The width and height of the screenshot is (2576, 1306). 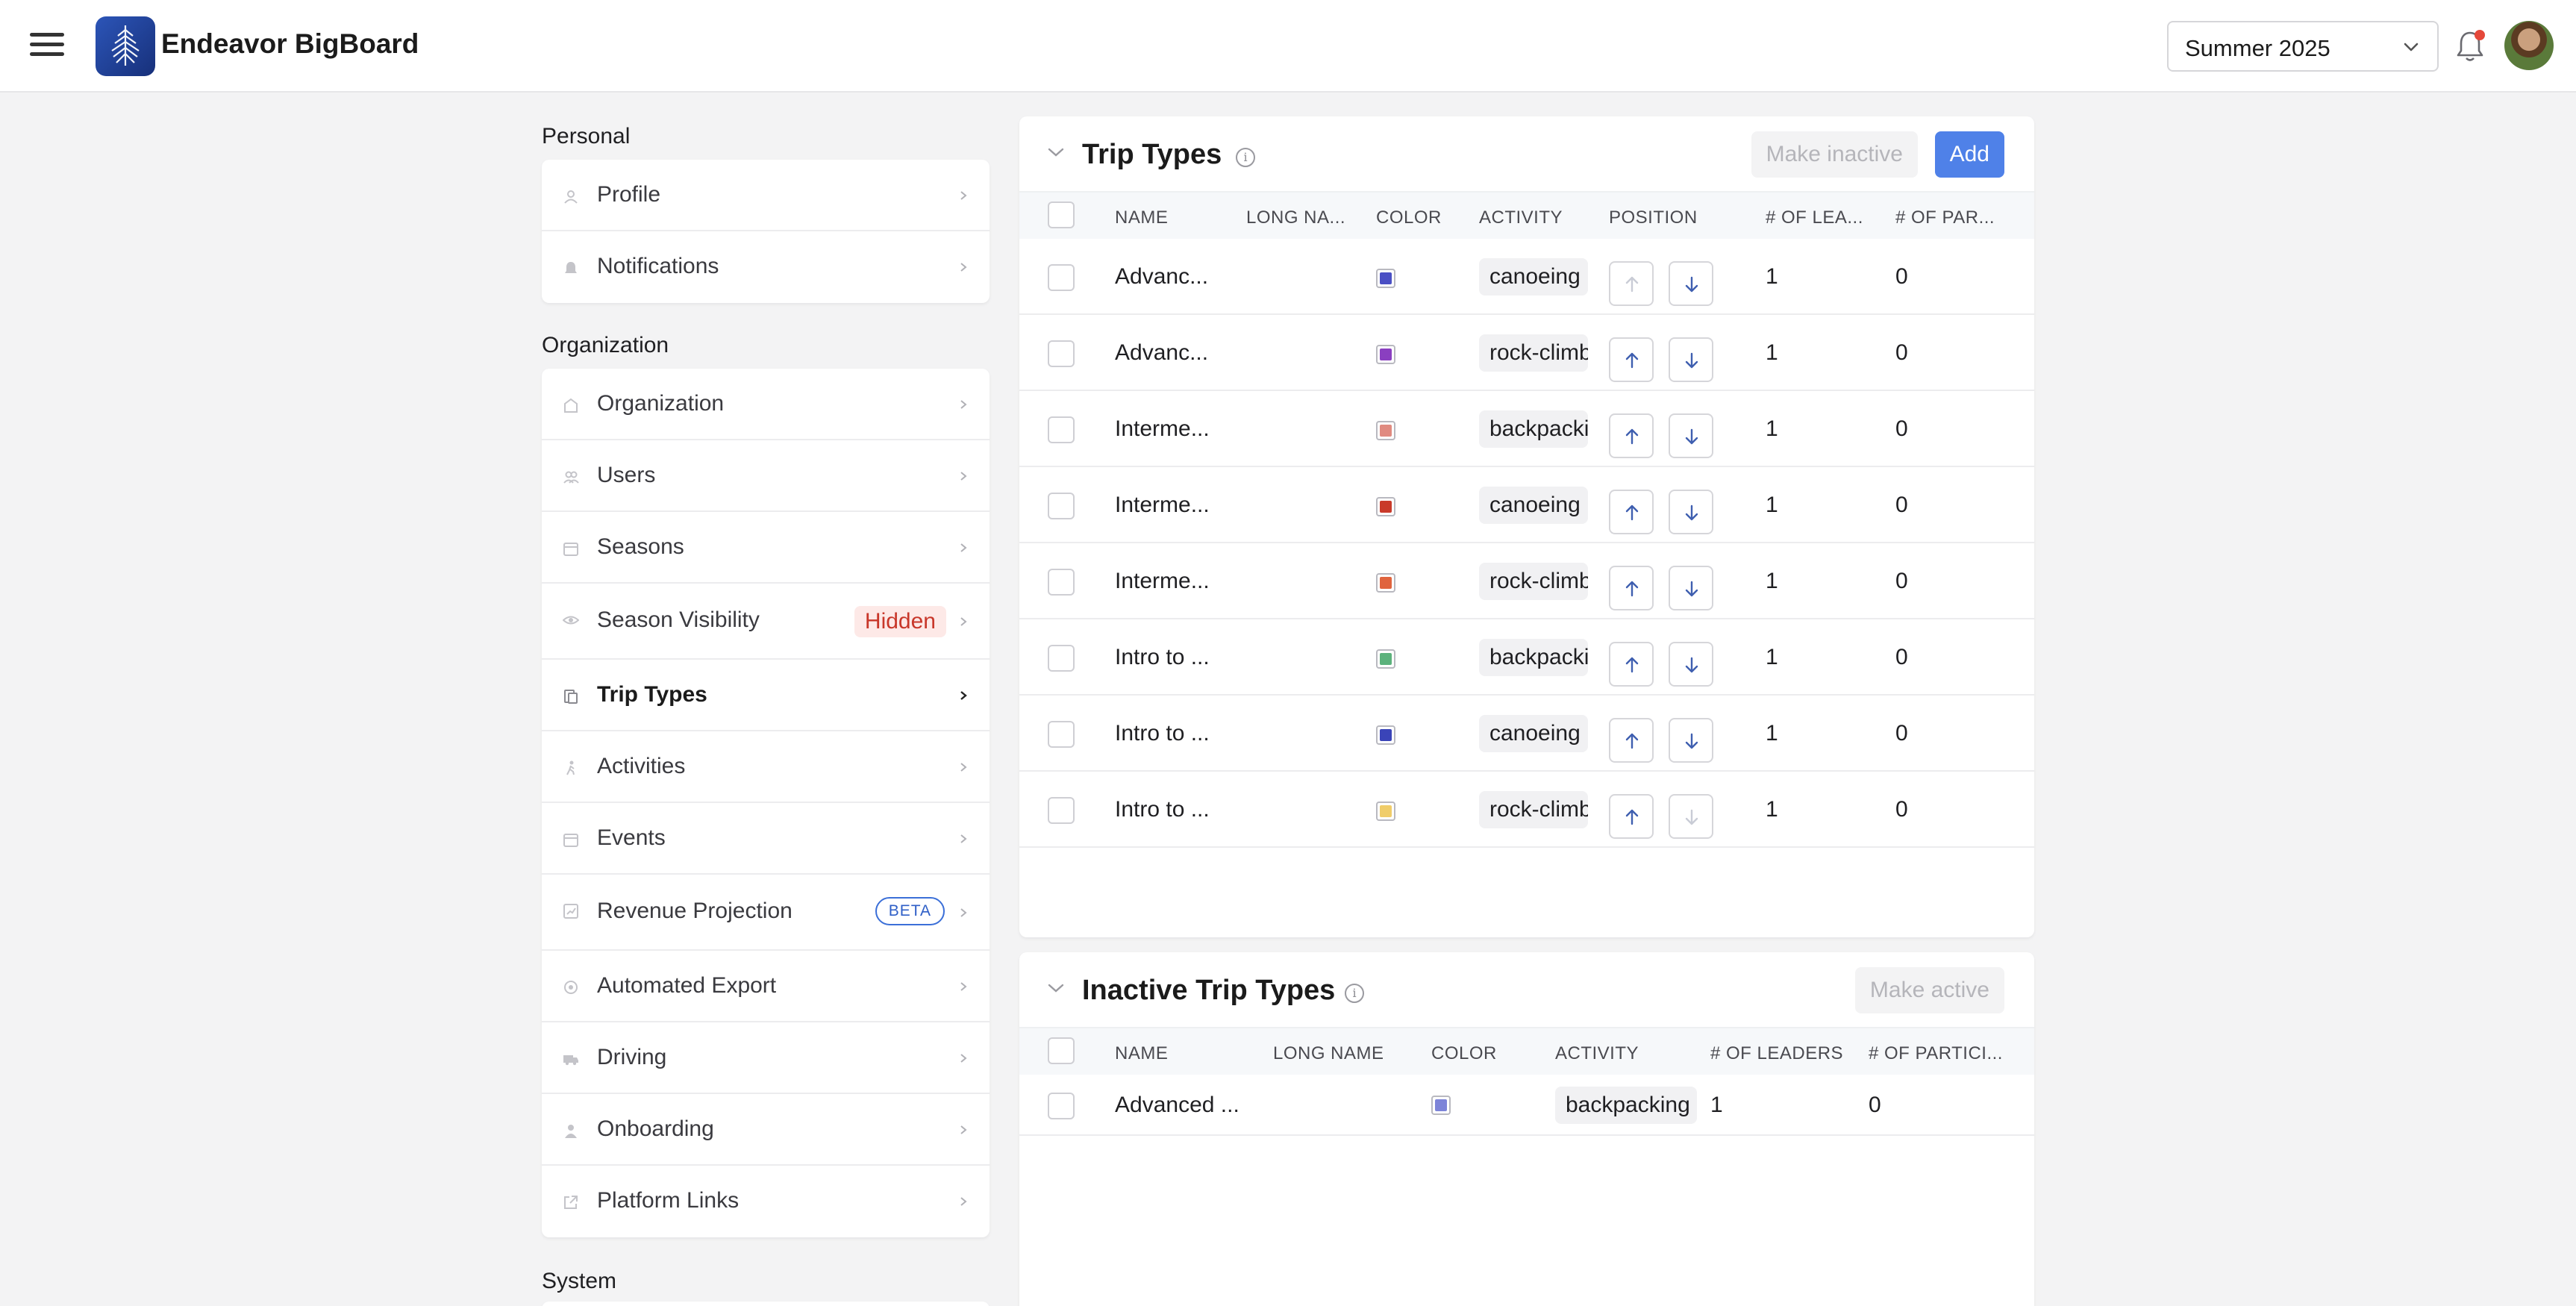 I want to click on sidebar-item-revenue-projection: Revenue Projection BETA, so click(x=766, y=913).